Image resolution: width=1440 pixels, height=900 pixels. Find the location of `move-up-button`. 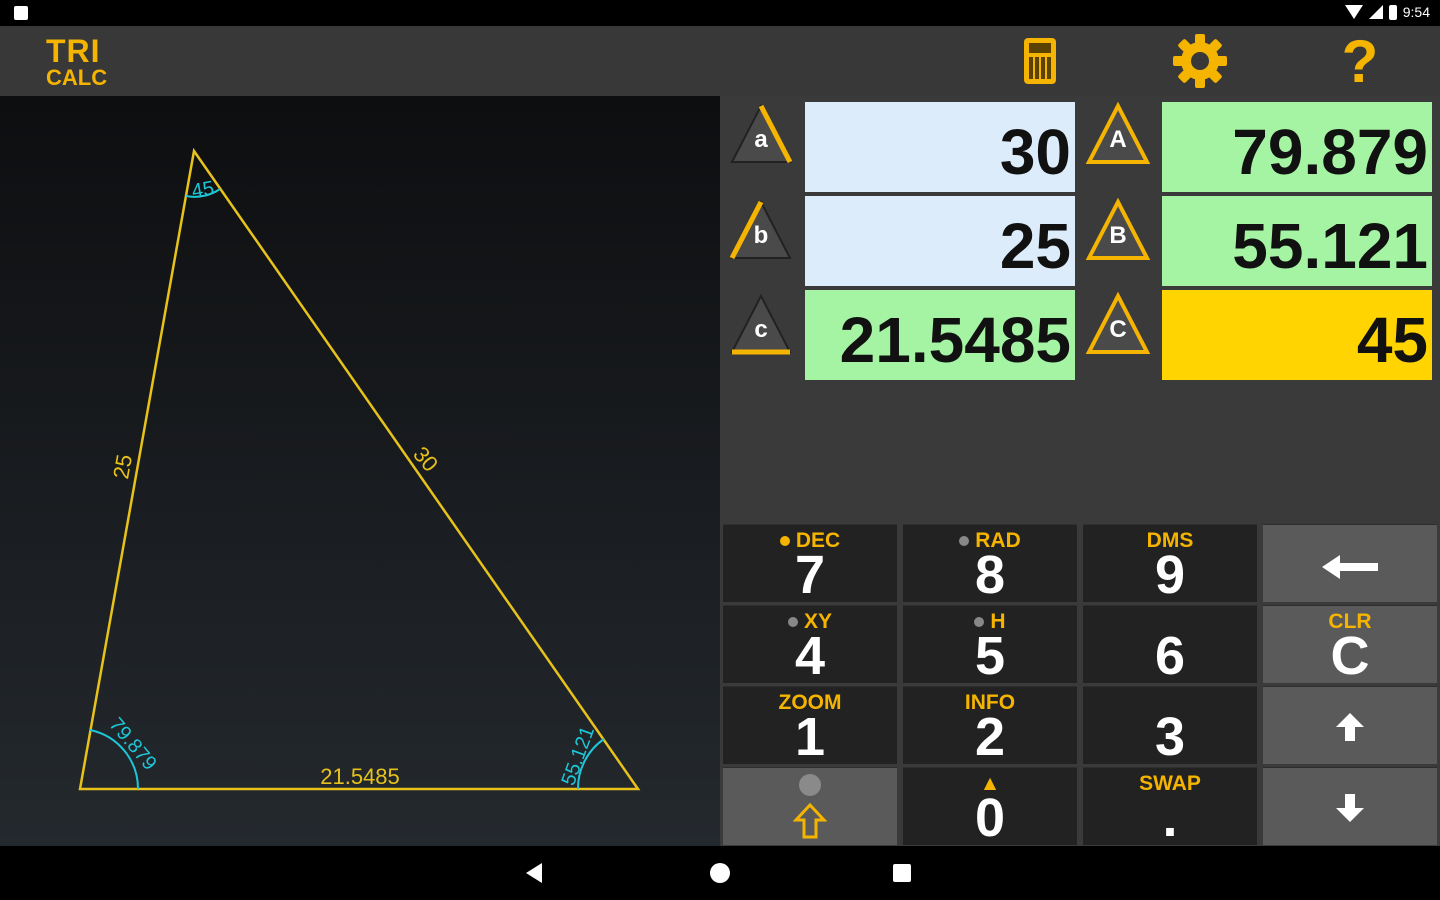

move-up-button is located at coordinates (1350, 725).